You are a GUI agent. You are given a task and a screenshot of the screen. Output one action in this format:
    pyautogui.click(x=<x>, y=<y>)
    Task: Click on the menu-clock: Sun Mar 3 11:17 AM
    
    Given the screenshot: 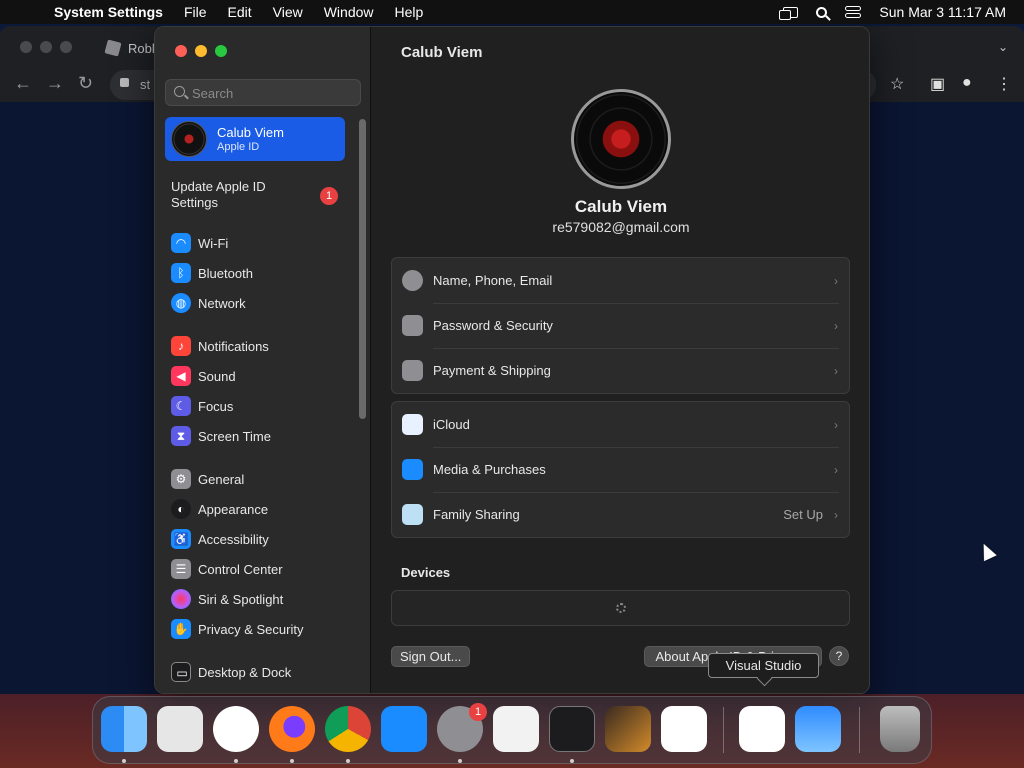 What is the action you would take?
    pyautogui.click(x=942, y=12)
    